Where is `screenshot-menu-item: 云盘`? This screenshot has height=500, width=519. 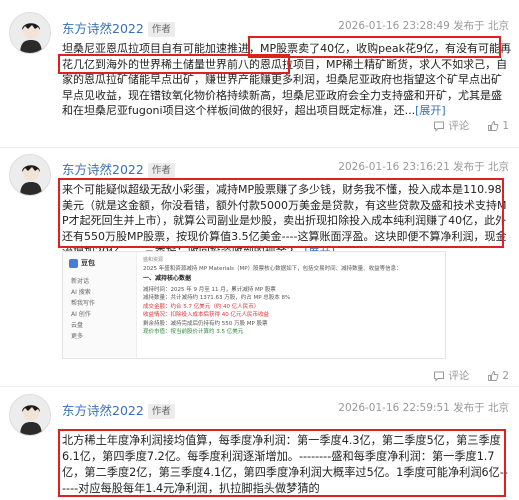
screenshot-menu-item: 云盘 is located at coordinates (77, 325).